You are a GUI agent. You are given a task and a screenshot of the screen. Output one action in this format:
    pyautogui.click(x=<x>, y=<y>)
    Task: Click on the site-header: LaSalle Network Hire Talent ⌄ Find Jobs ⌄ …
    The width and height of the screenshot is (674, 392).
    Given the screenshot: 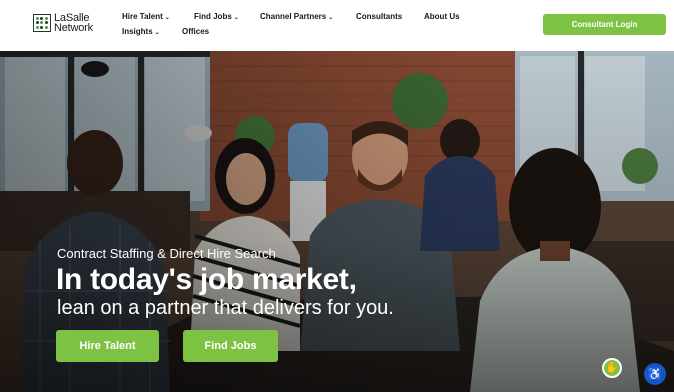 What is the action you would take?
    pyautogui.click(x=337, y=25)
    